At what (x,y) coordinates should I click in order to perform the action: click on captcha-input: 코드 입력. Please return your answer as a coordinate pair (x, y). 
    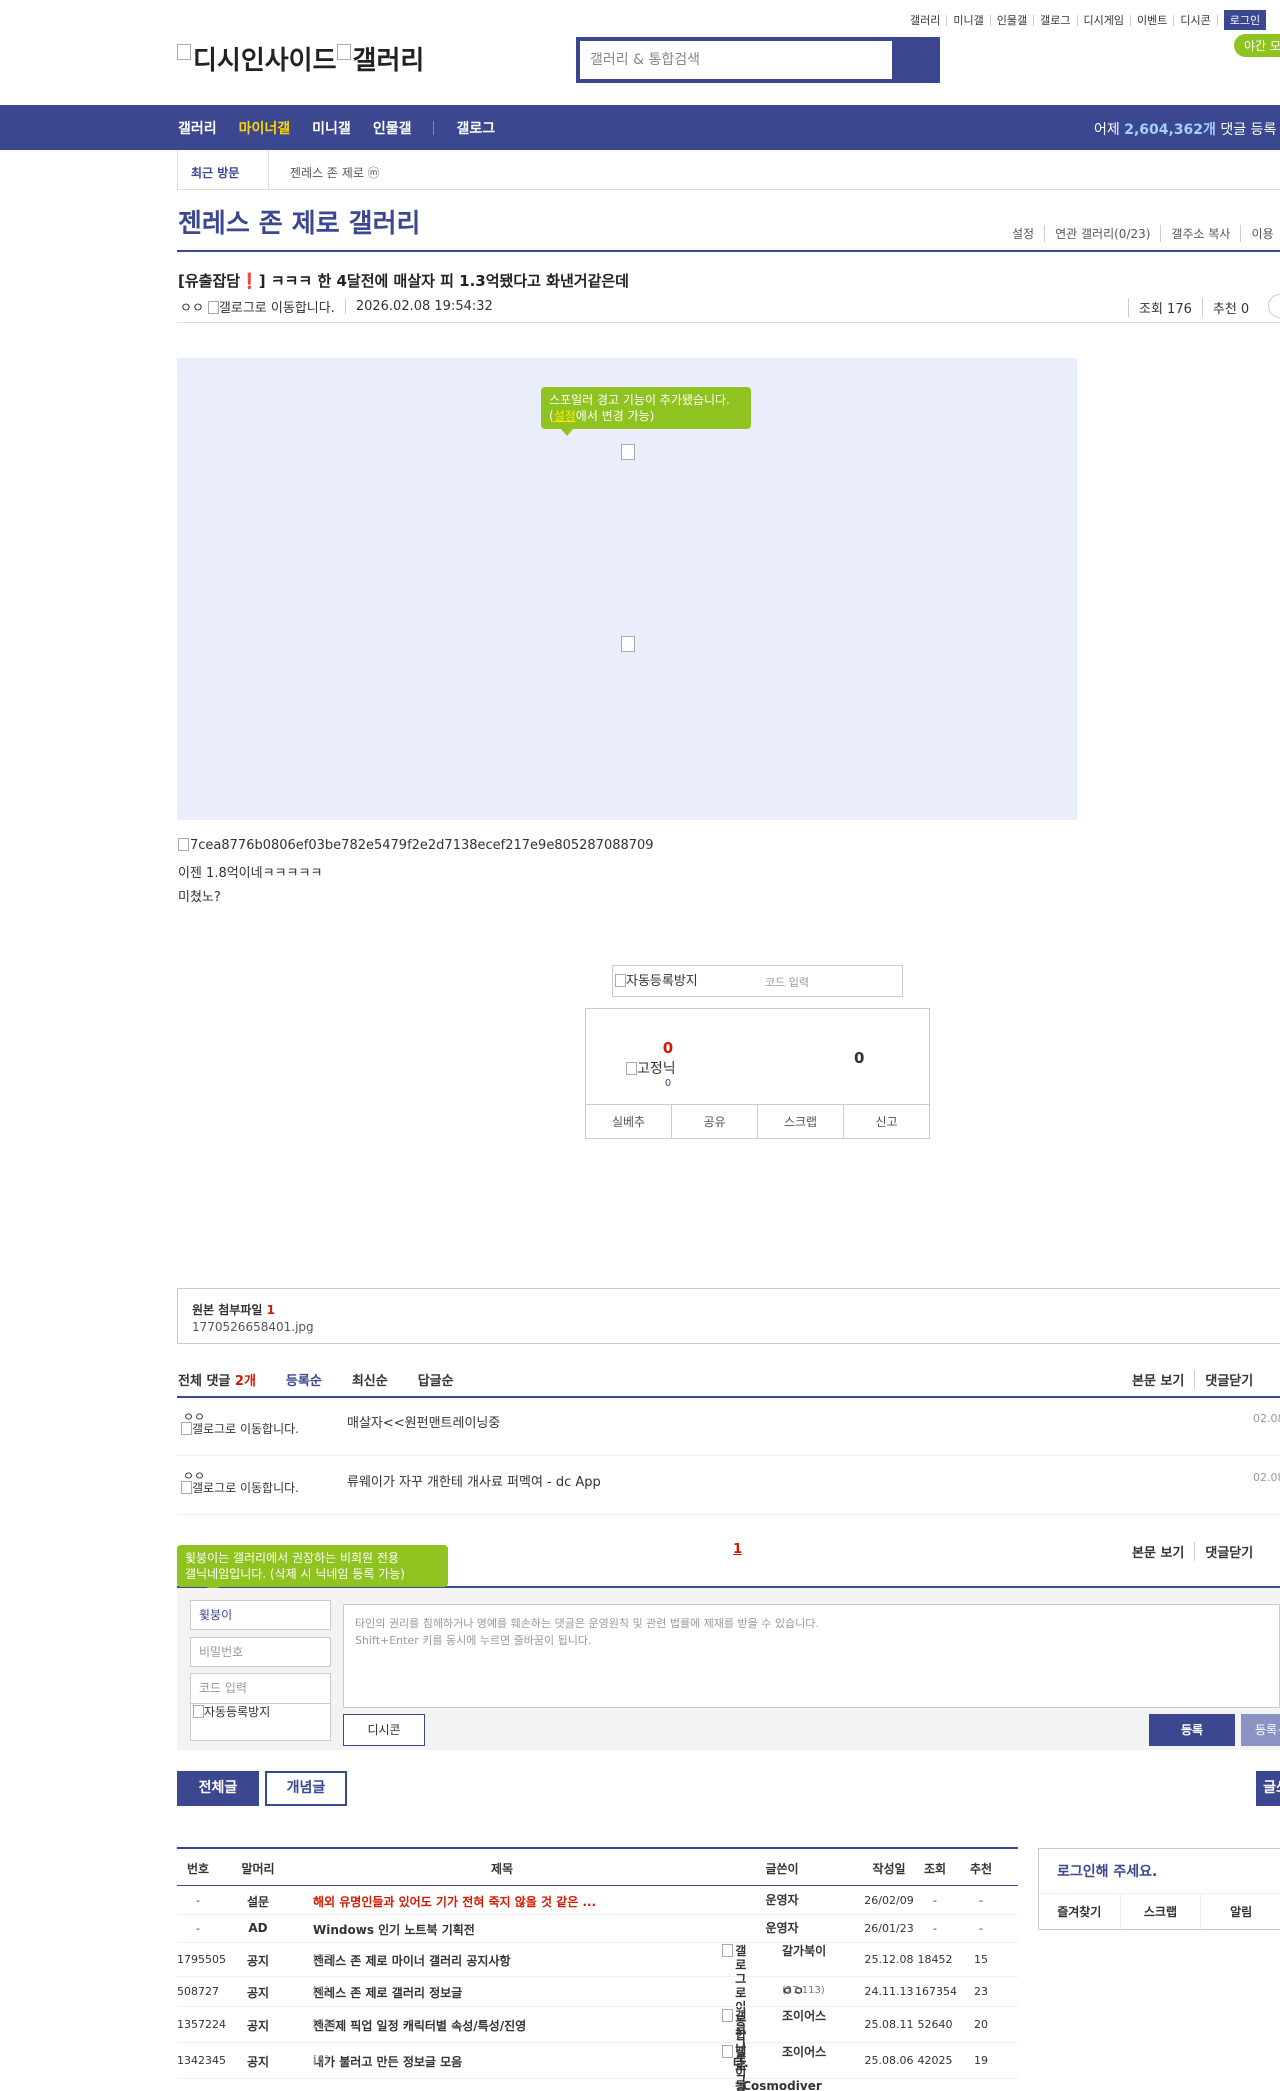
    Looking at the image, I should click on (787, 982).